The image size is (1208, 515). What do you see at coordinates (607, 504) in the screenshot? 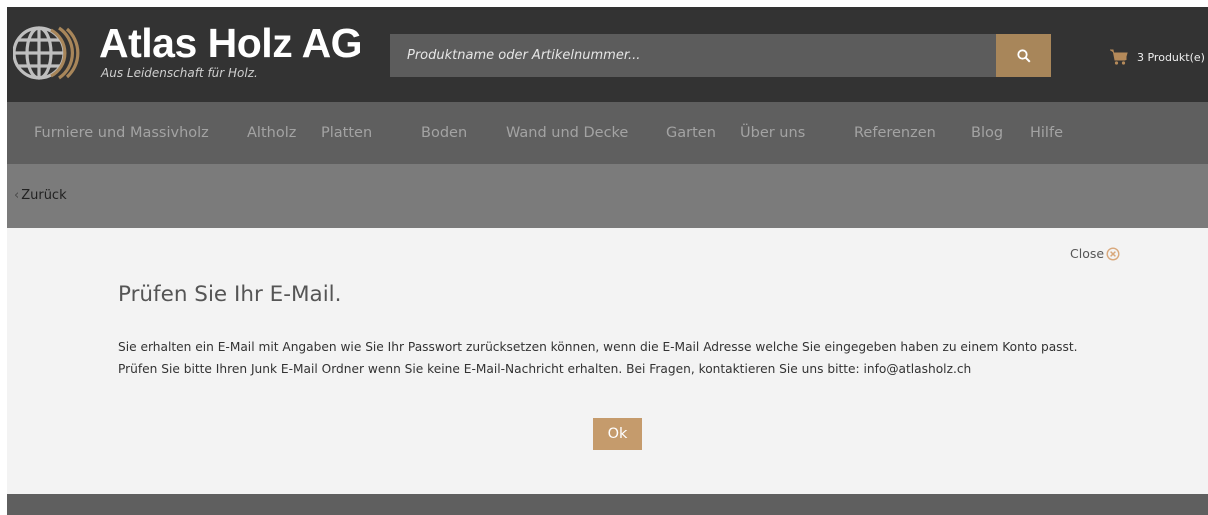
I see `bottom-bar` at bounding box center [607, 504].